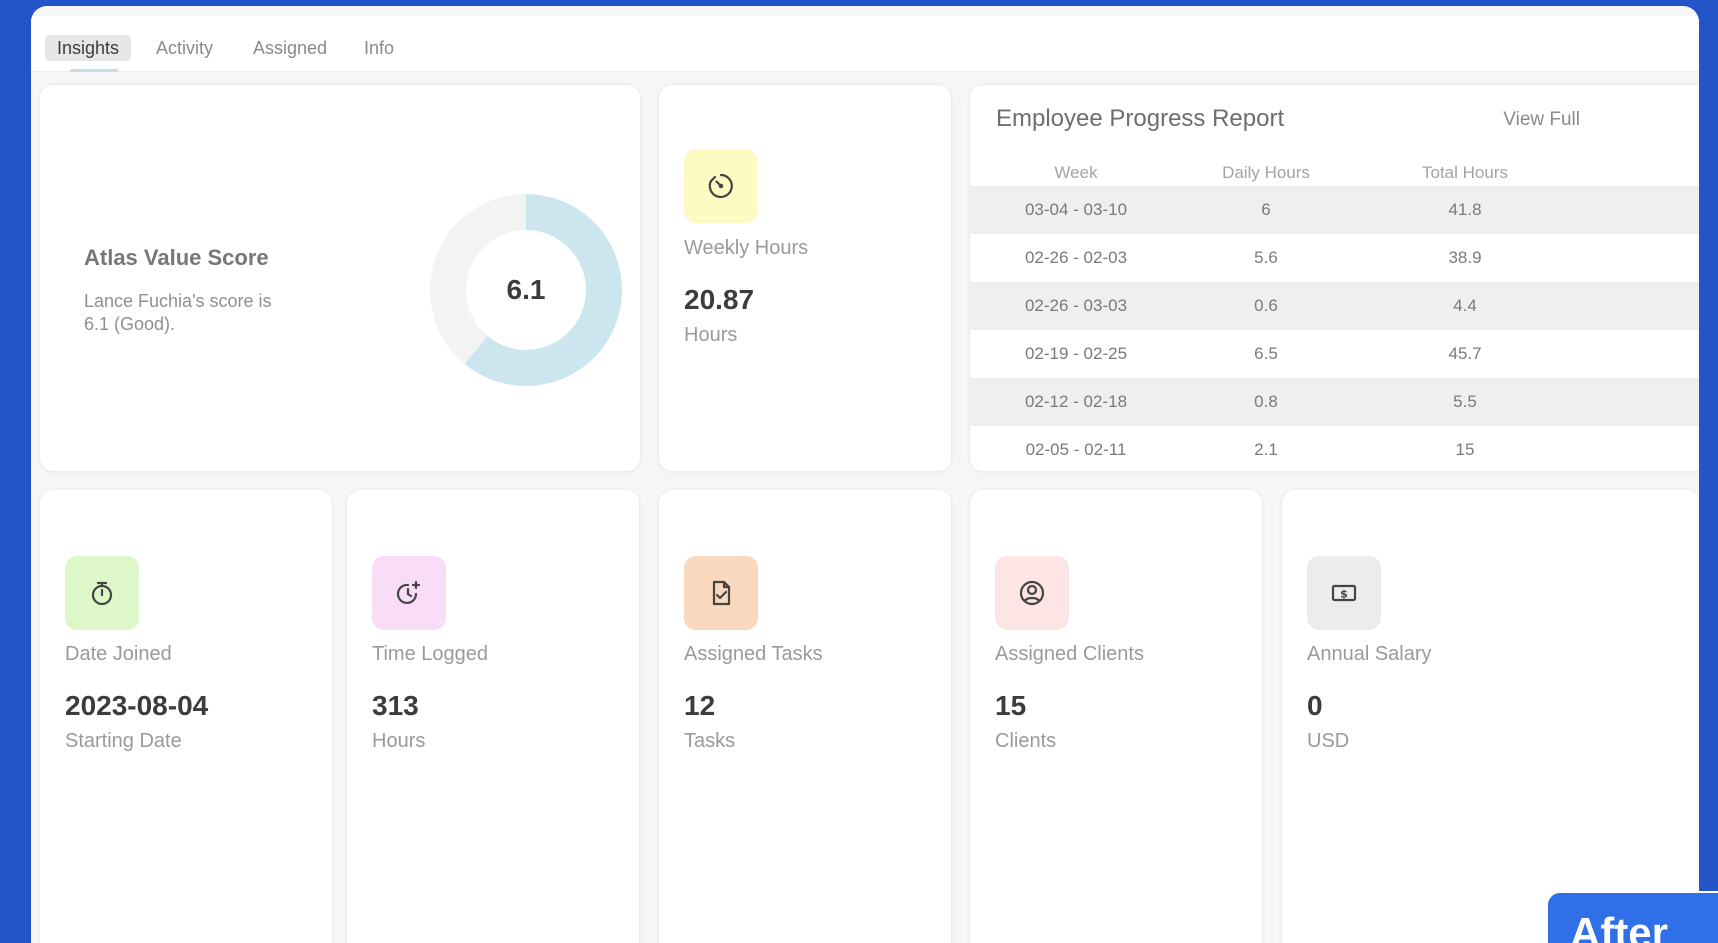  What do you see at coordinates (1632, 917) in the screenshot?
I see `after-badge: After` at bounding box center [1632, 917].